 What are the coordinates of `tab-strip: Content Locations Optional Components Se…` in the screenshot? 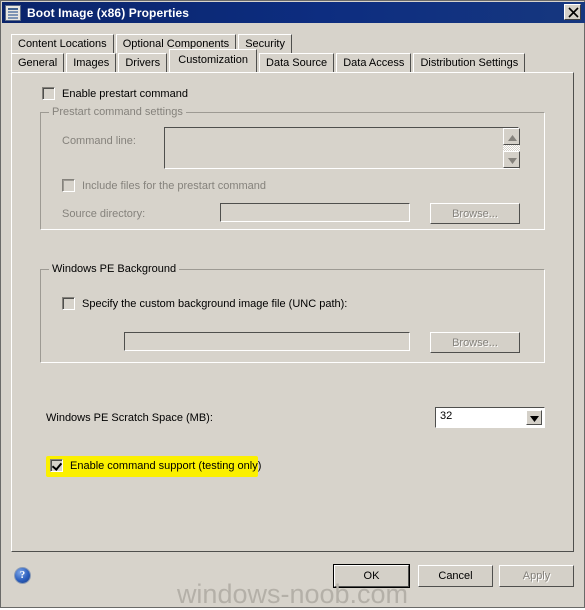 It's located at (292, 54).